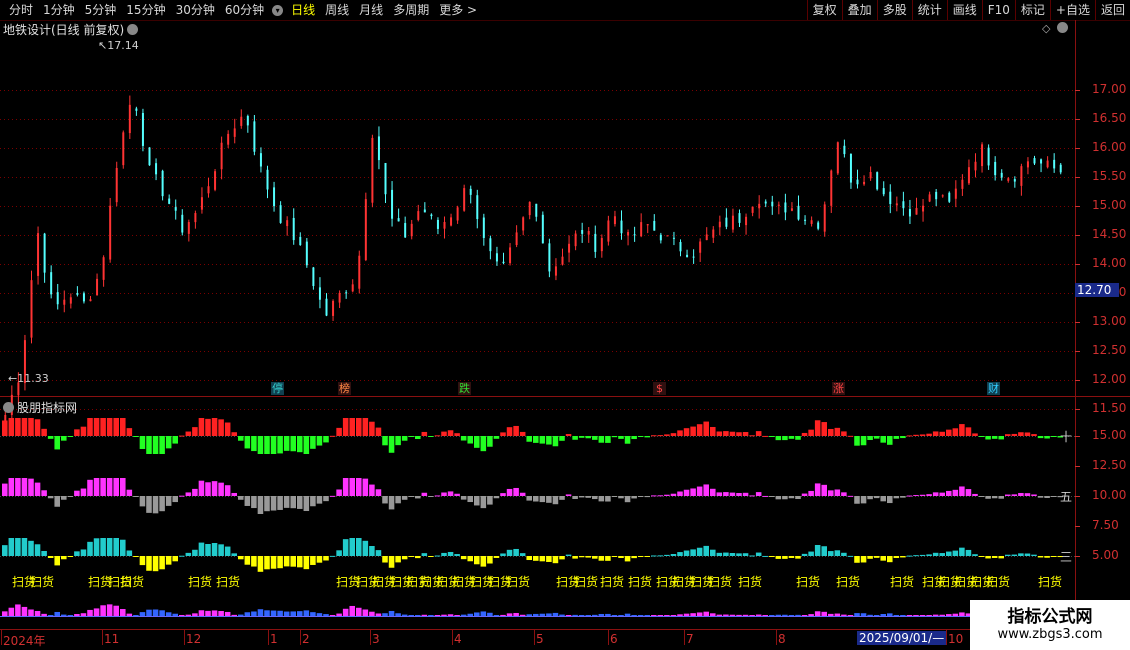  I want to click on event-marker-3: $, so click(659, 388).